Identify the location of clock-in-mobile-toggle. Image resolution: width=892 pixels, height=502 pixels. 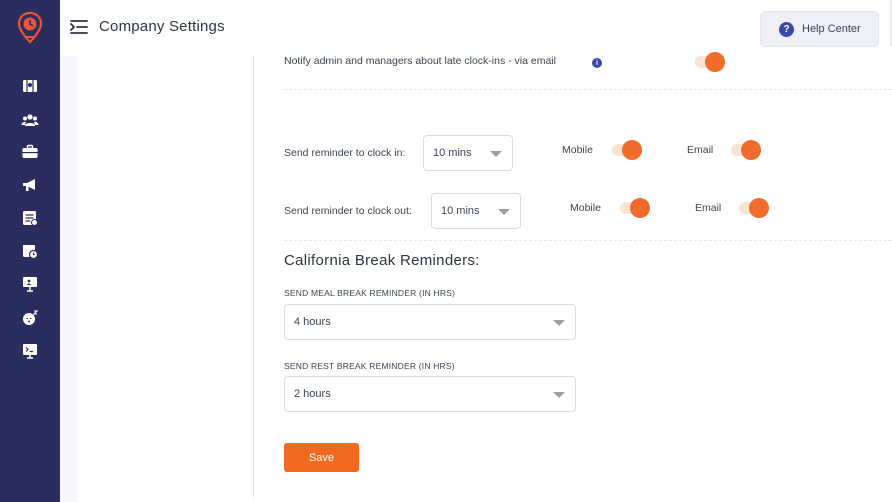
(627, 150).